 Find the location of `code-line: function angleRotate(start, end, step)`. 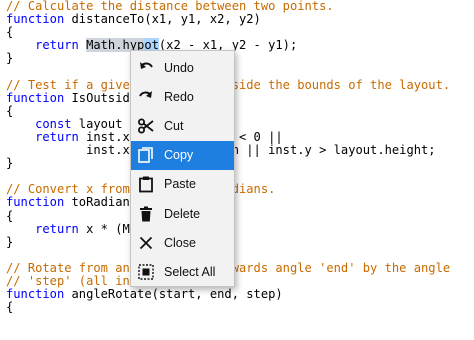

code-line: function angleRotate(start, end, step) is located at coordinates (144, 294).